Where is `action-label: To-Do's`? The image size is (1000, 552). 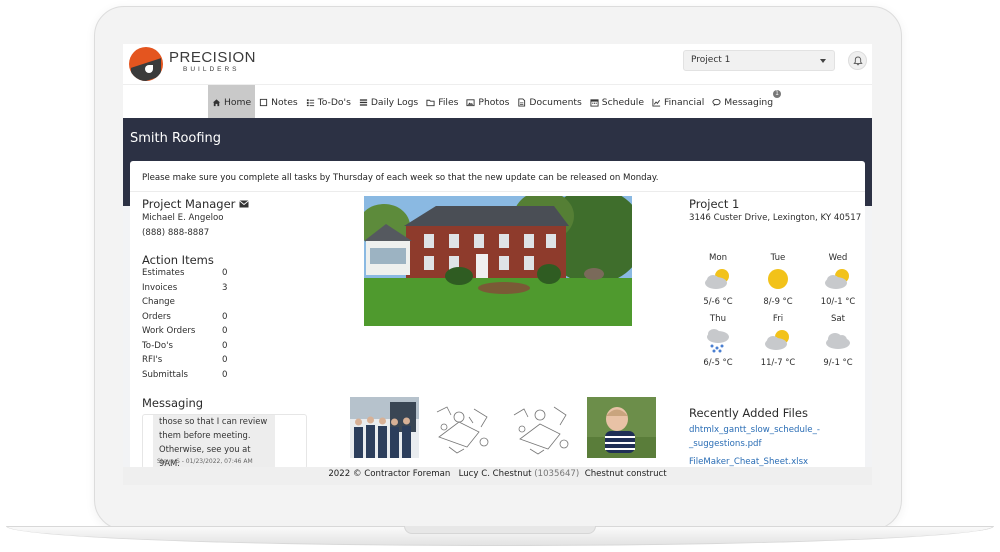 action-label: To-Do's is located at coordinates (158, 345).